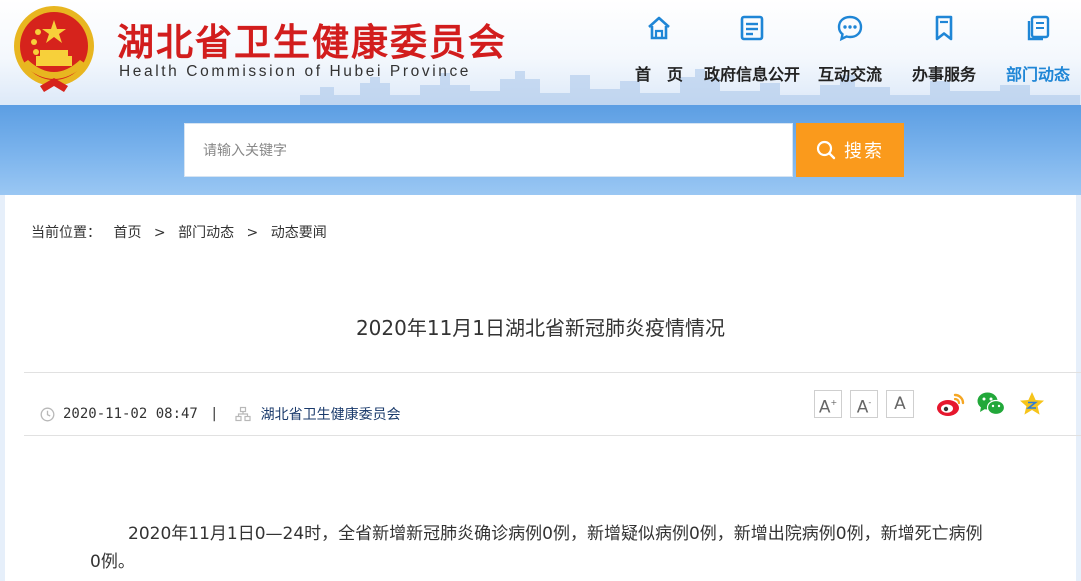 This screenshot has width=1081, height=581. Describe the element at coordinates (1034, 50) in the screenshot. I see `nav-item-dept-news: 部门动态` at that location.